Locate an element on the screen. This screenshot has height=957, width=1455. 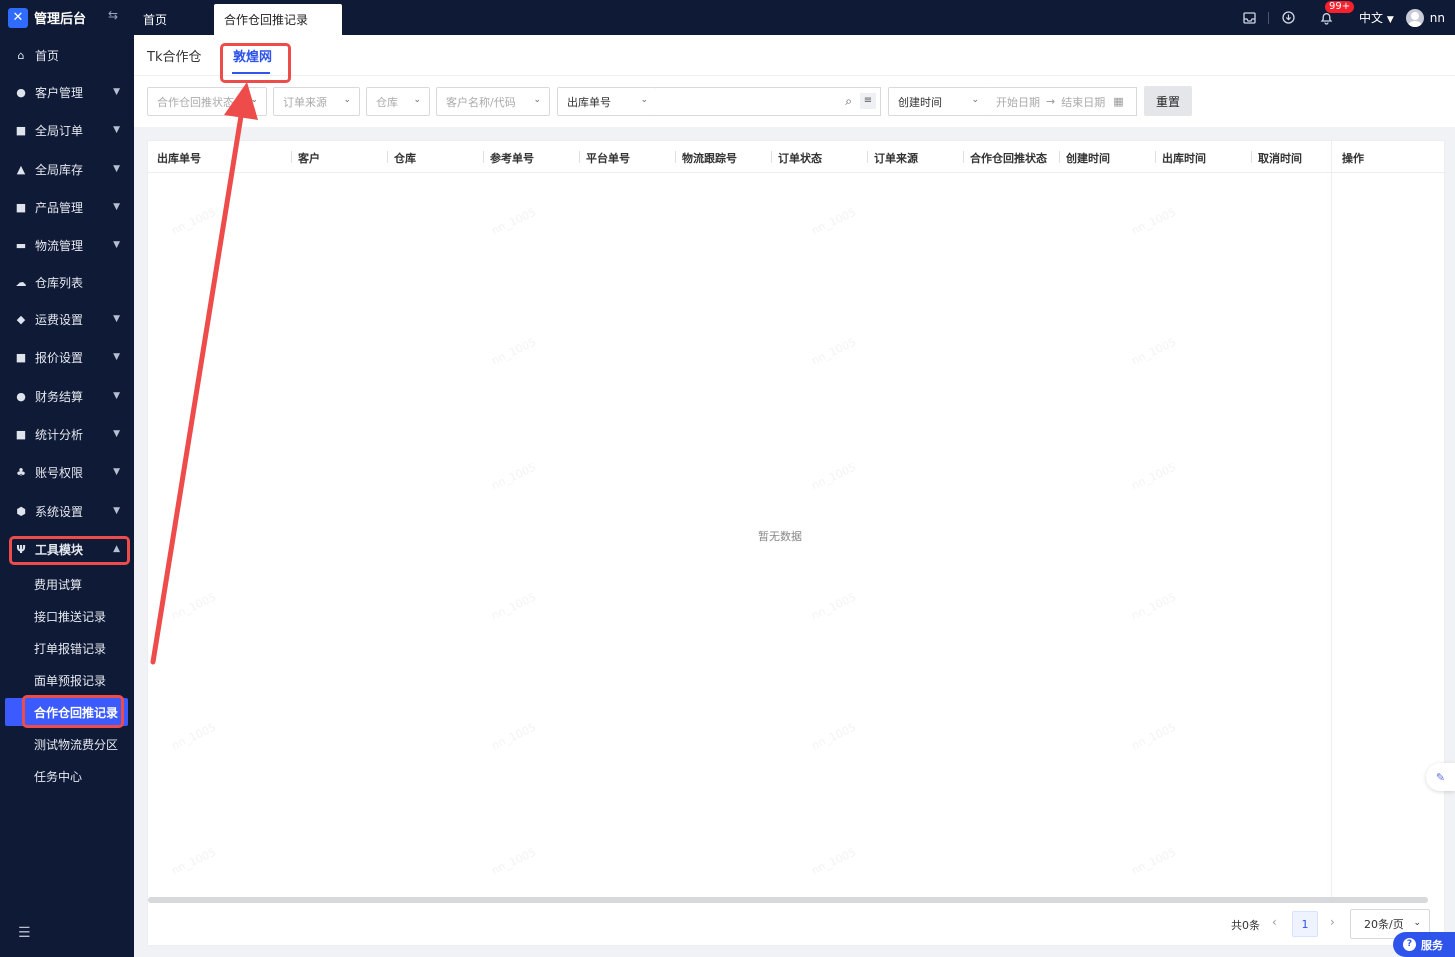
customer-placeholder: 客户名称/代码 is located at coordinates (481, 102).